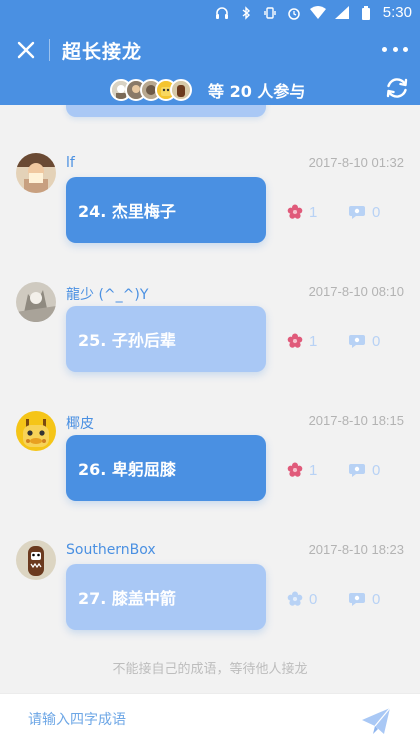 This screenshot has height=747, width=420. Describe the element at coordinates (222, 13) in the screenshot. I see `headphones-icon` at that location.